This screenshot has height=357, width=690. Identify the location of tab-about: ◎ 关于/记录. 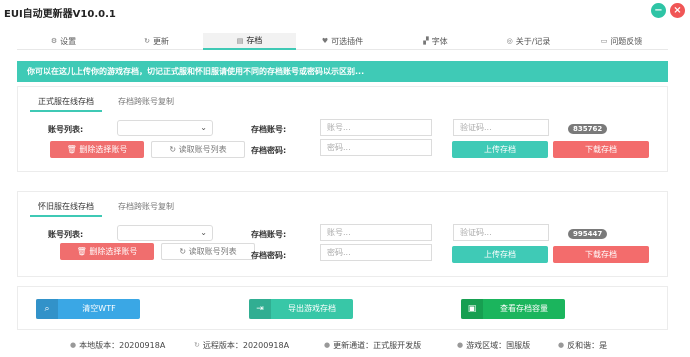
(528, 41).